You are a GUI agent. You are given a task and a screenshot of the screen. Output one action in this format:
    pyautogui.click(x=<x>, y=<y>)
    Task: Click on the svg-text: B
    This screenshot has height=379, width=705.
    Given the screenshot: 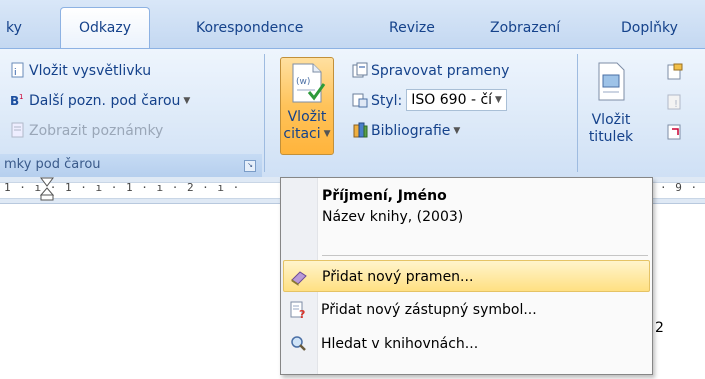 What is the action you would take?
    pyautogui.click(x=14, y=101)
    